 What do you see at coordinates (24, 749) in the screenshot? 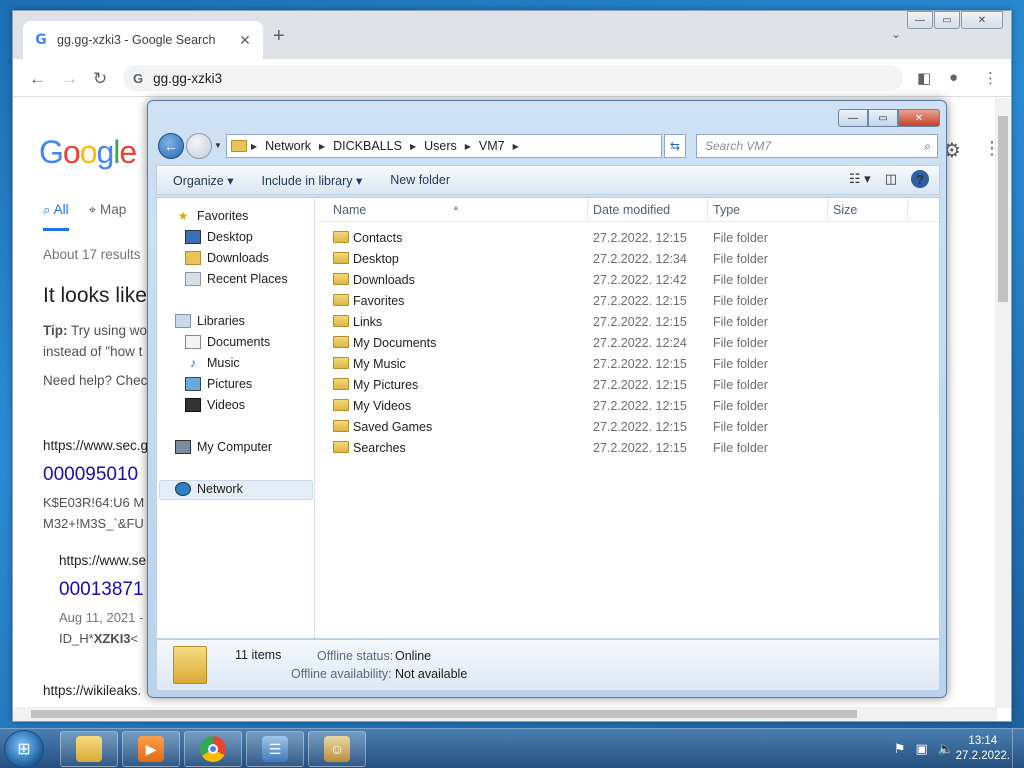
I see `start-button: ⊞` at bounding box center [24, 749].